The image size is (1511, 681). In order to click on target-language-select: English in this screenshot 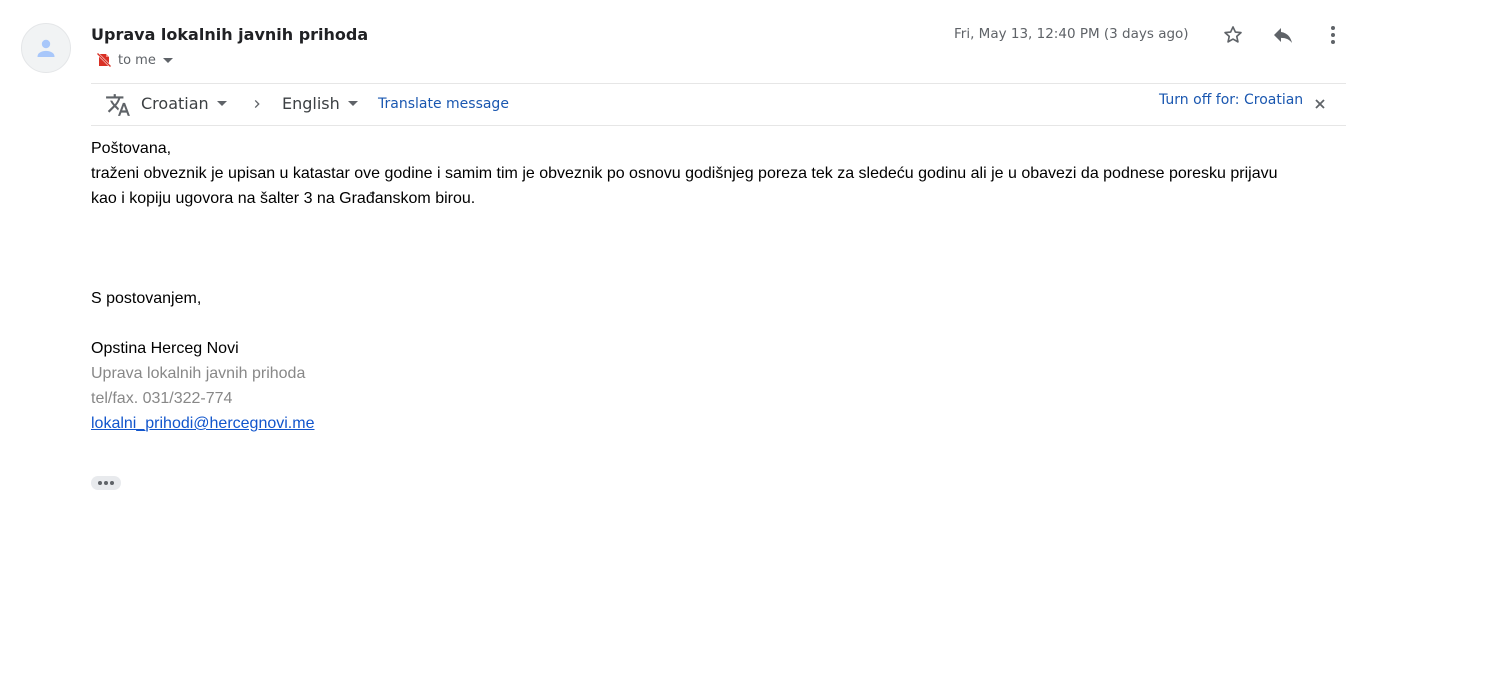, I will do `click(320, 103)`.